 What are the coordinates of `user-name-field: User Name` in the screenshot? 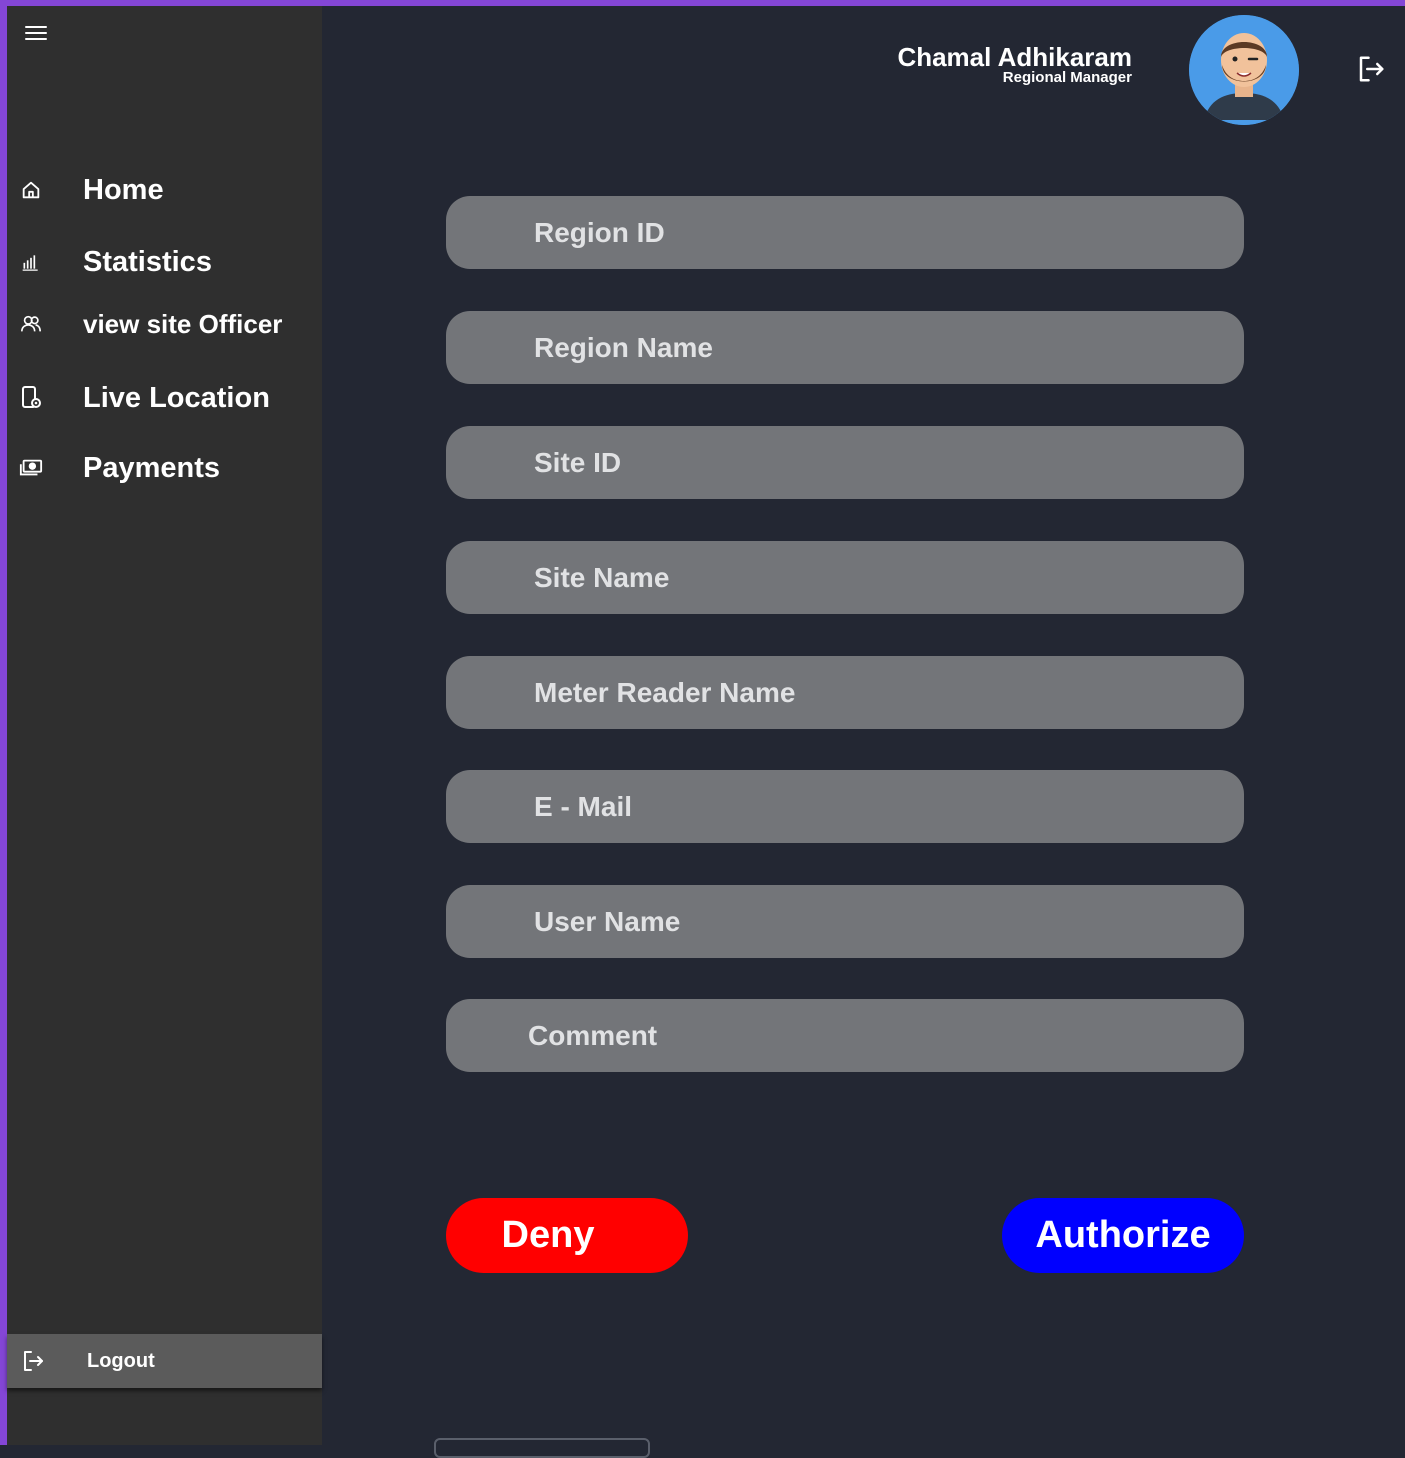 It's located at (845, 921).